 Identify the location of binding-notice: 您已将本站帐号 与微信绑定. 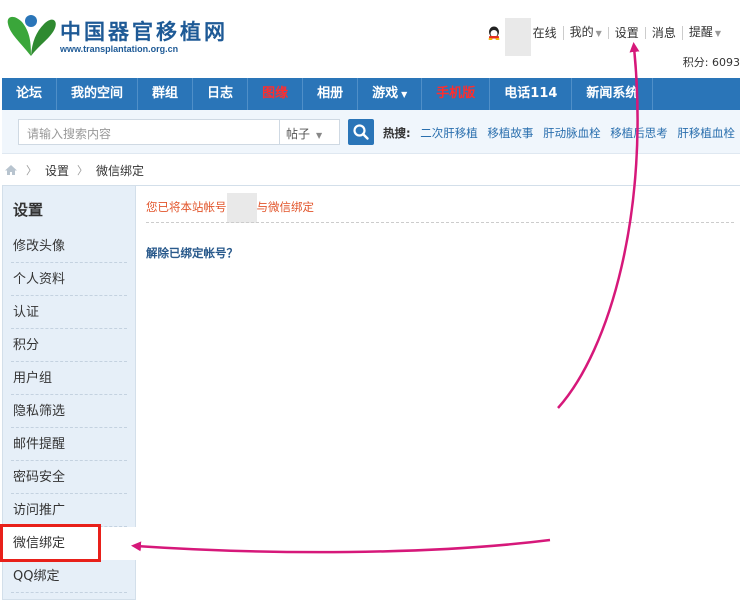
(230, 207).